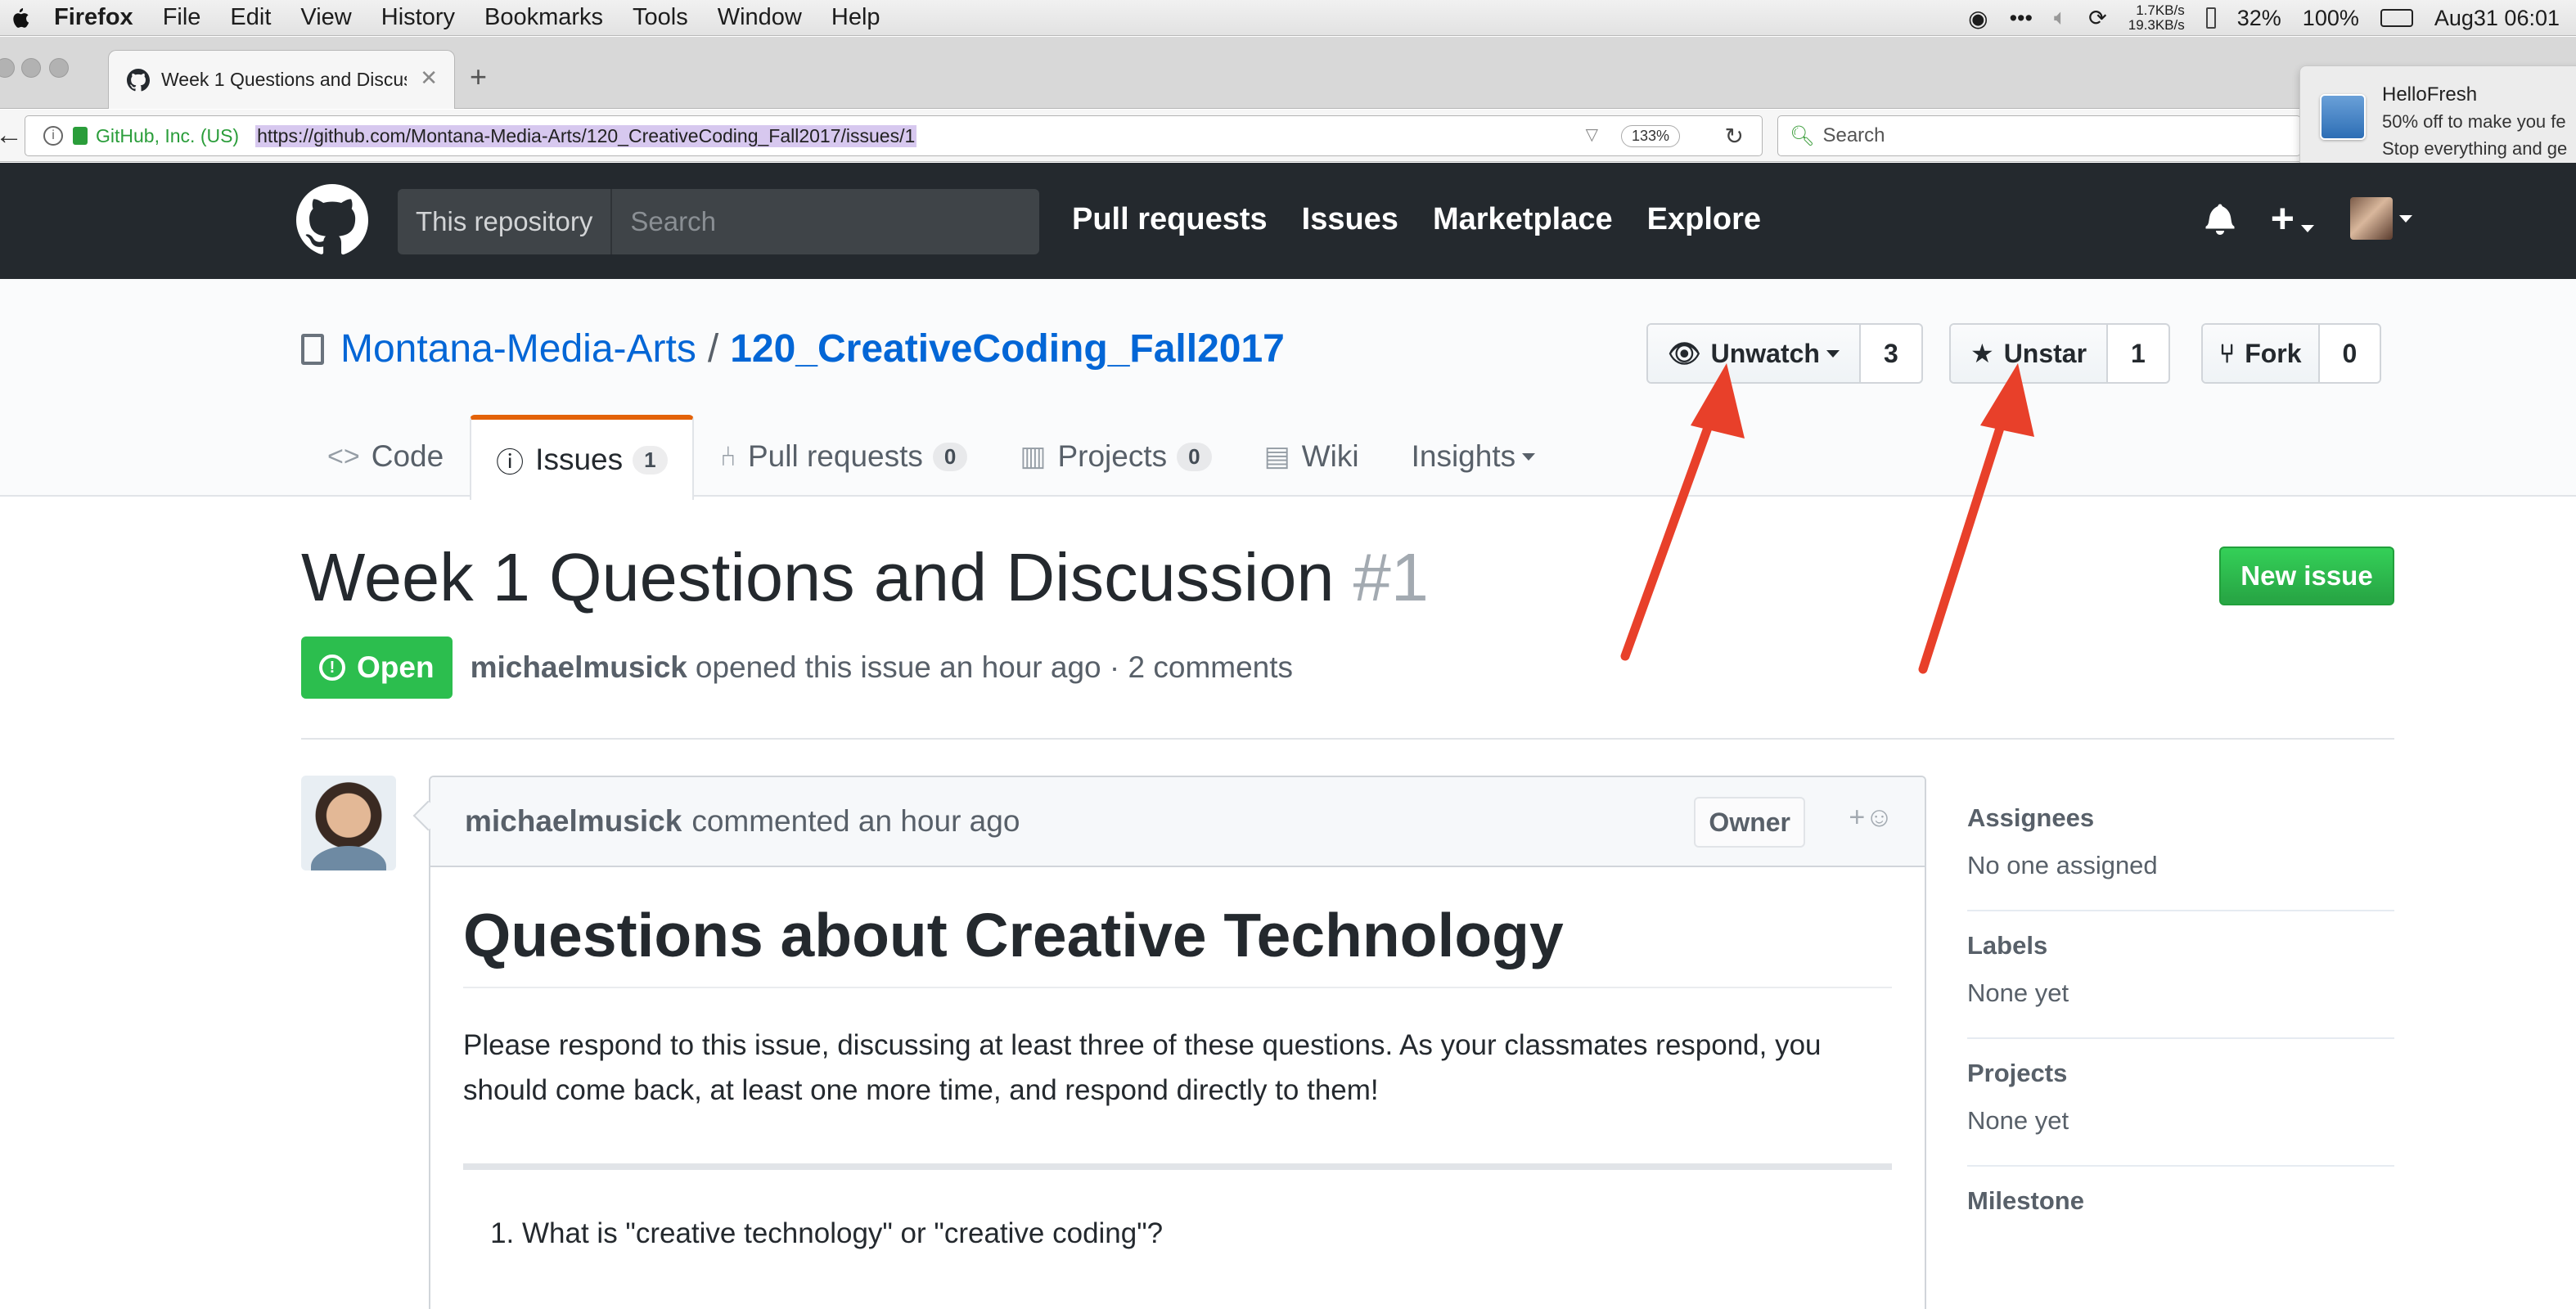 The image size is (2576, 1309). I want to click on window-zoom-dot, so click(59, 68).